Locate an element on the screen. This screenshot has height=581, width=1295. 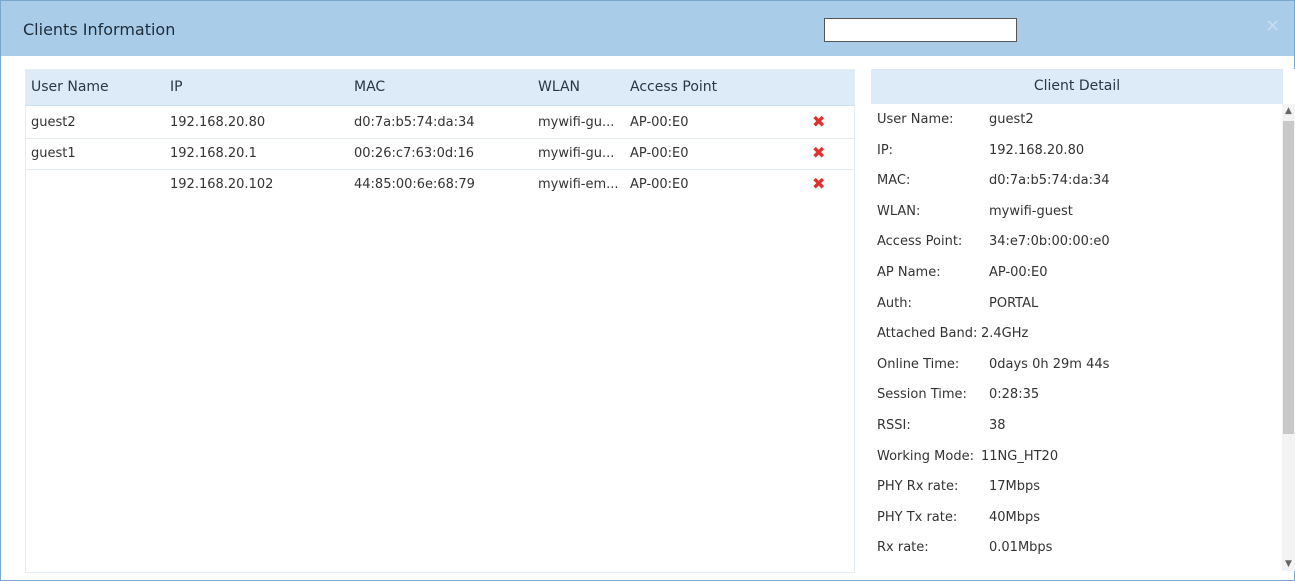
cell-mac: 00:26:c7:63:0d:16 is located at coordinates (414, 153).